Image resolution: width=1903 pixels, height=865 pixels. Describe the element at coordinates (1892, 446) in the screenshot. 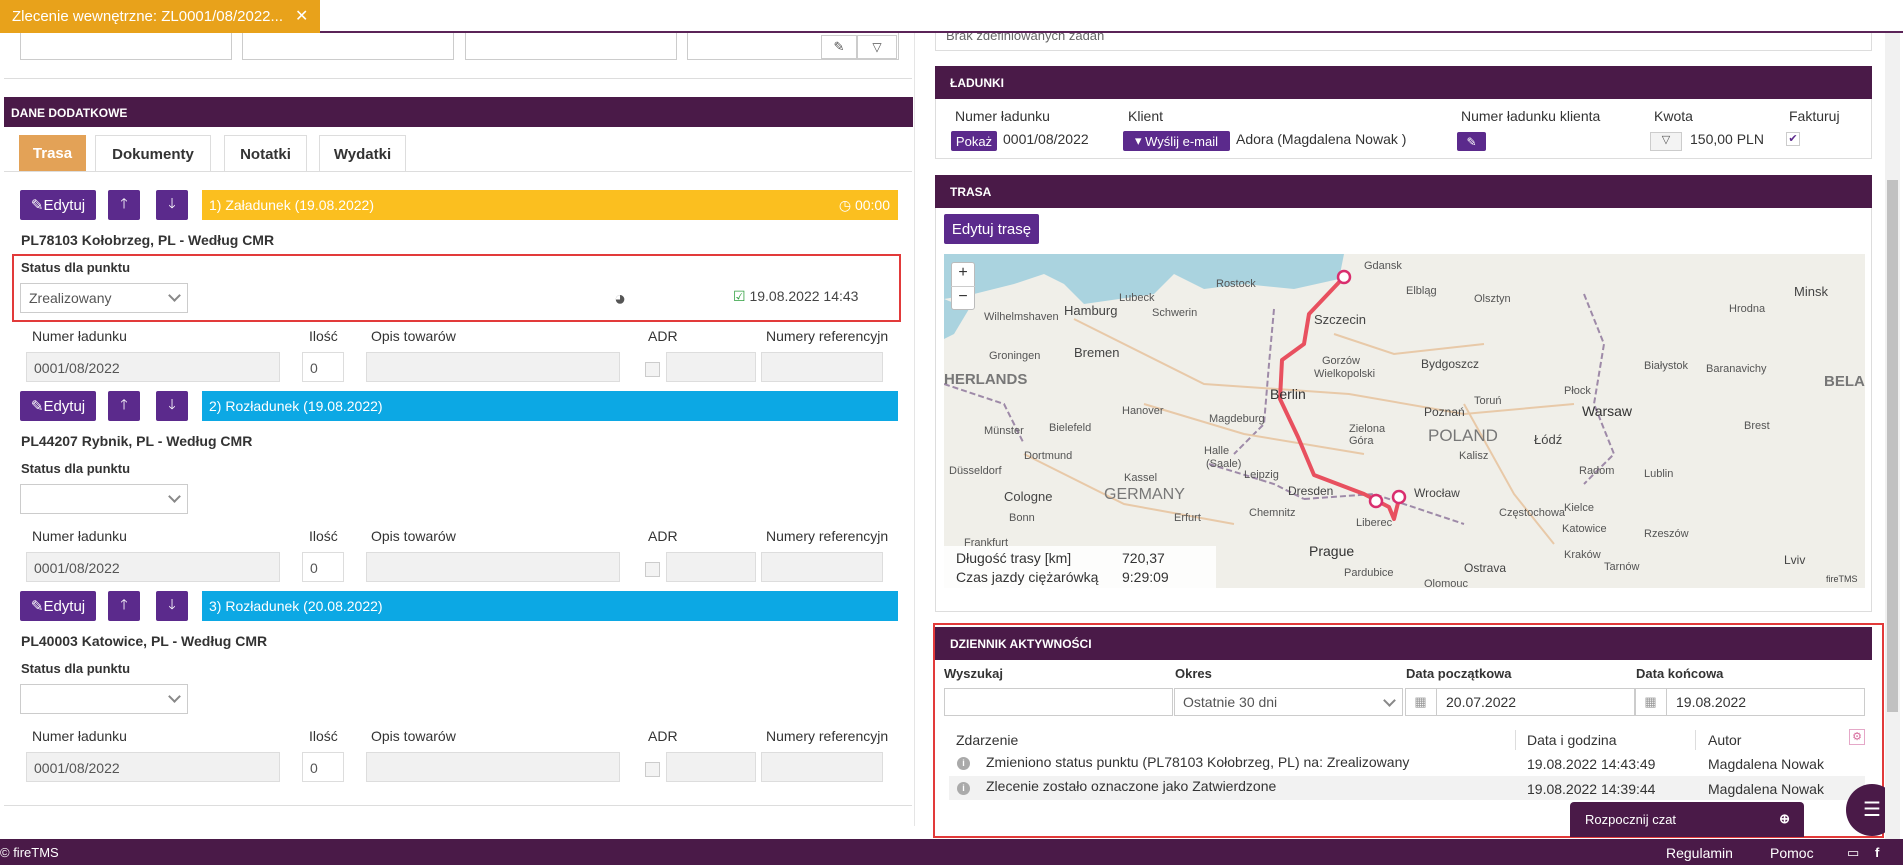

I see `scrollbar-thumb` at that location.